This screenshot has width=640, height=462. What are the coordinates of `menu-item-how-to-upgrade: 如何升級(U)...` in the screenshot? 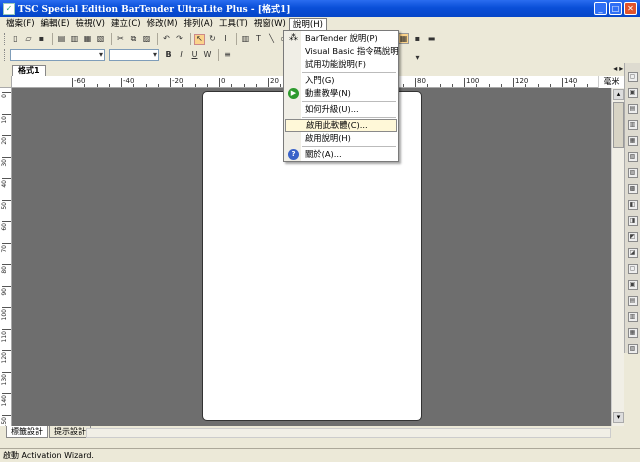 It's located at (341, 109).